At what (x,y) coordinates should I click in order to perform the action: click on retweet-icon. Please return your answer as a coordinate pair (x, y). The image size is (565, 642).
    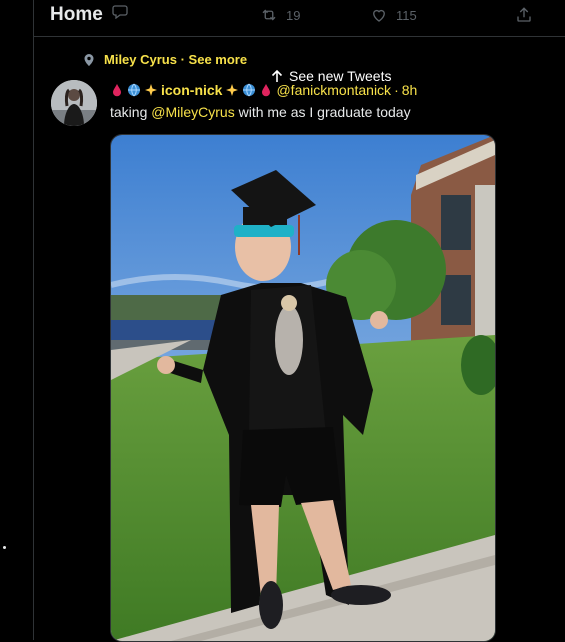
    Looking at the image, I should click on (269, 15).